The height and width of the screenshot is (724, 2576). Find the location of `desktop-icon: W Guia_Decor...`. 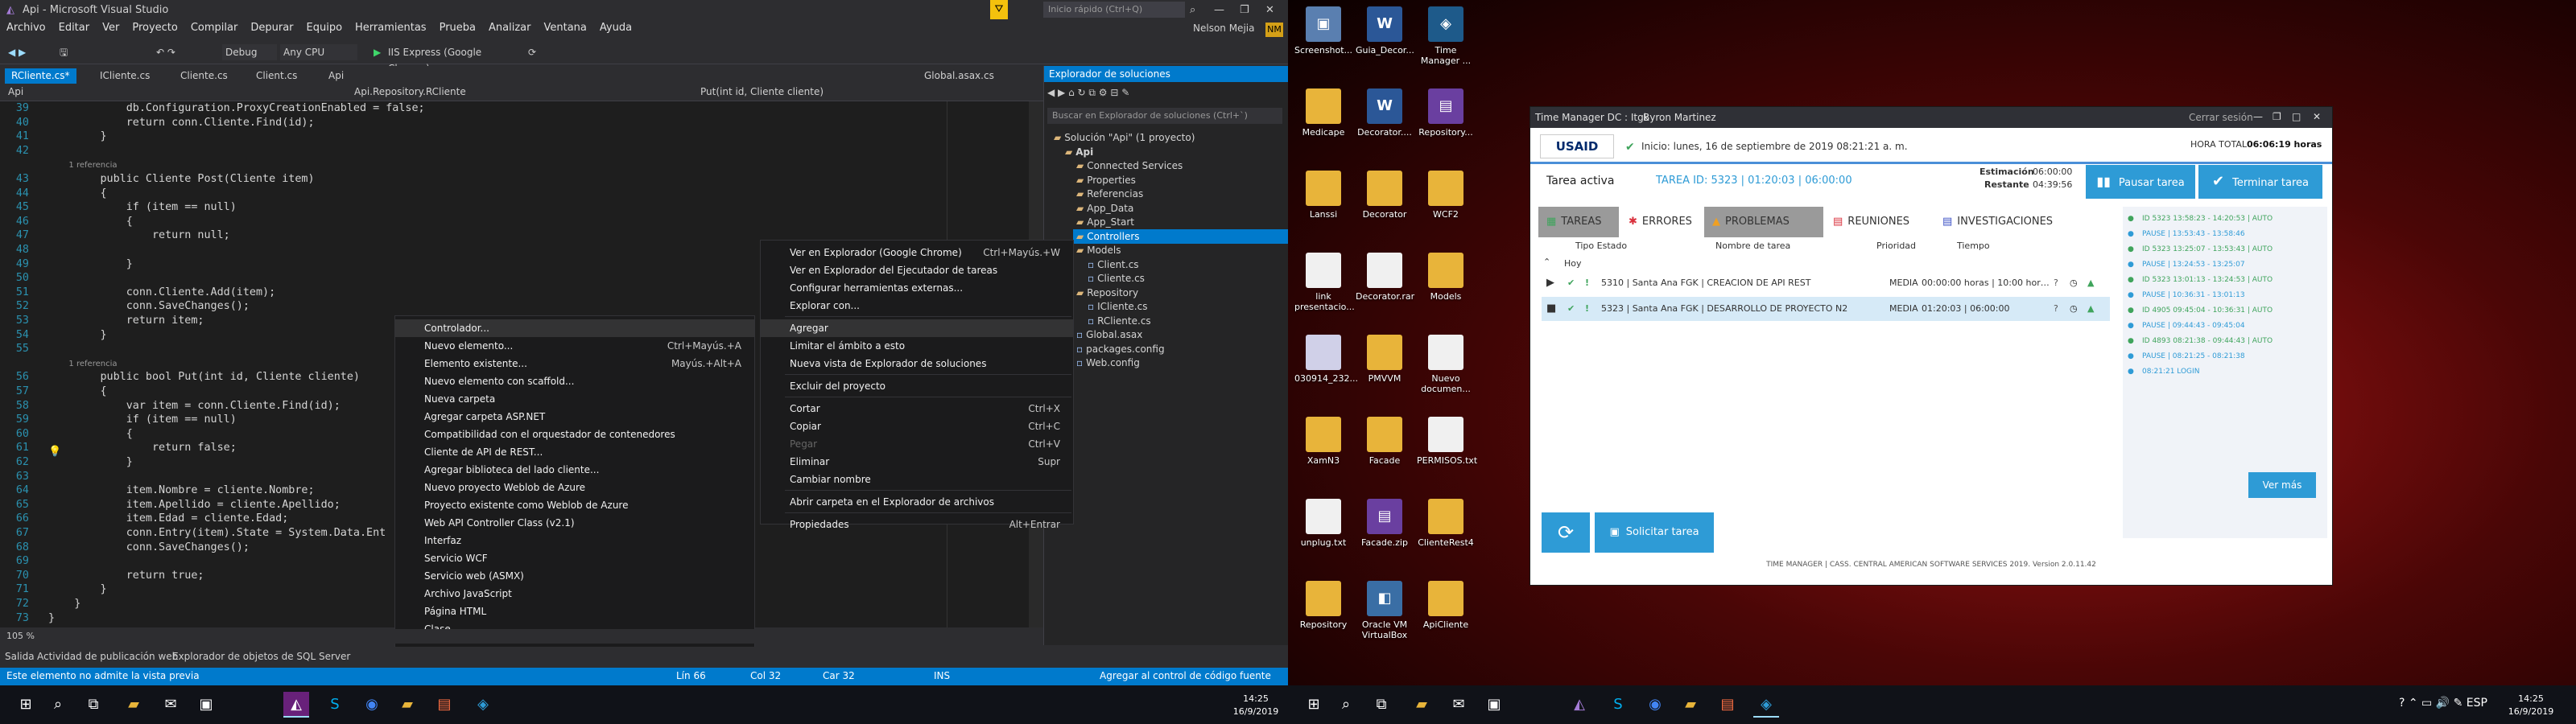

desktop-icon: W Guia_Decor... is located at coordinates (1385, 31).